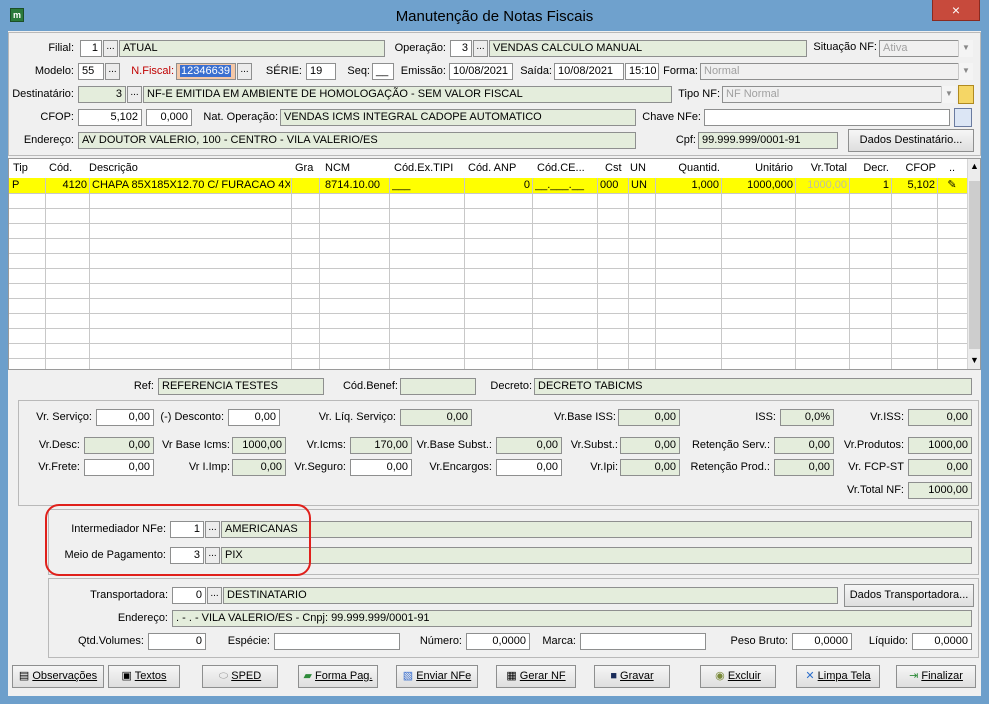 This screenshot has width=989, height=704. Describe the element at coordinates (337, 641) in the screenshot. I see `especie-input` at that location.